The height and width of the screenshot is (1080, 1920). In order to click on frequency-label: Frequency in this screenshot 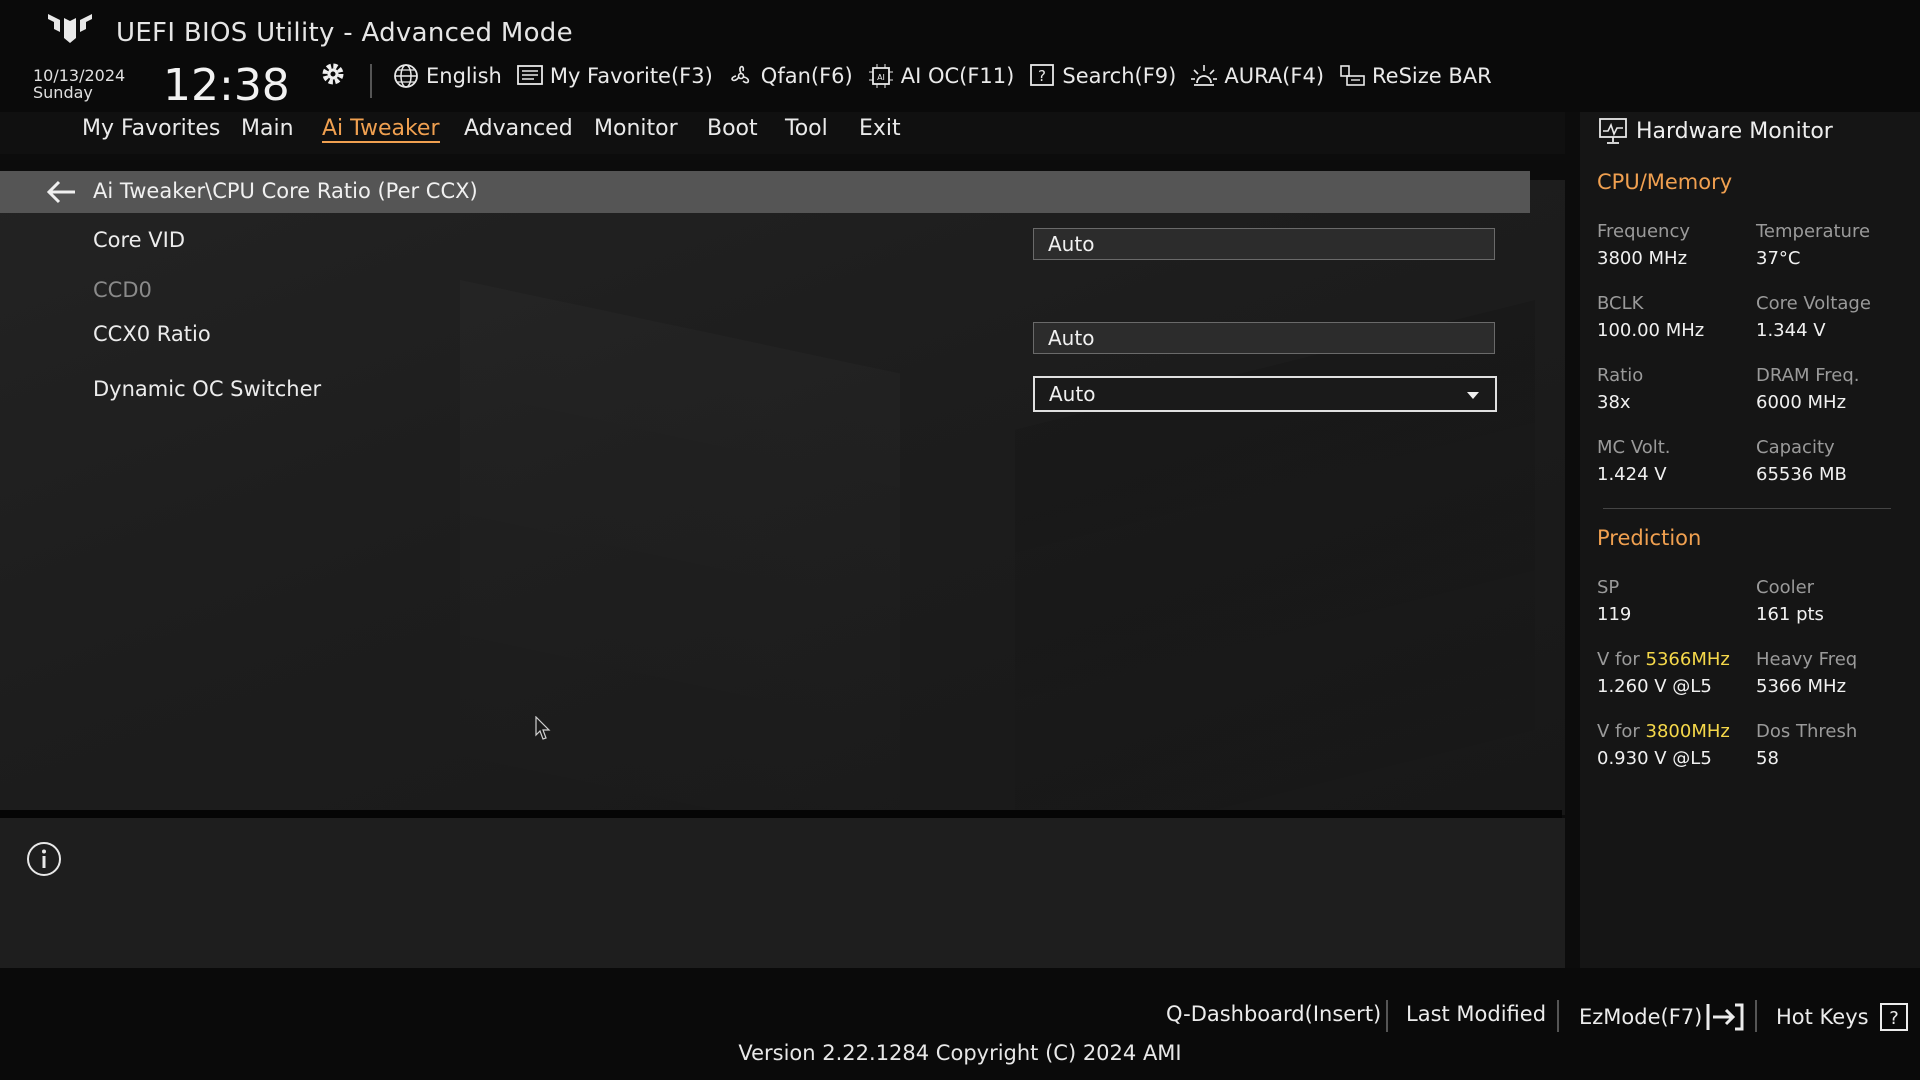, I will do `click(1643, 231)`.